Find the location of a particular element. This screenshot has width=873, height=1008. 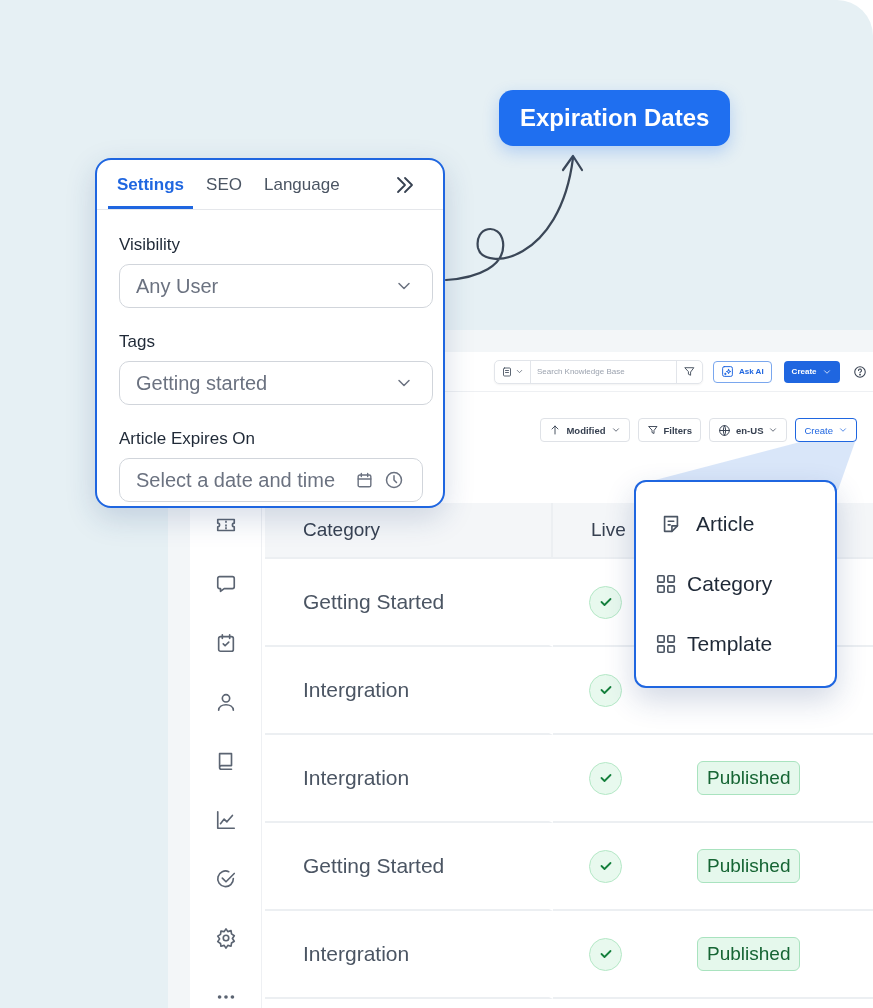

help-icon is located at coordinates (859, 371).